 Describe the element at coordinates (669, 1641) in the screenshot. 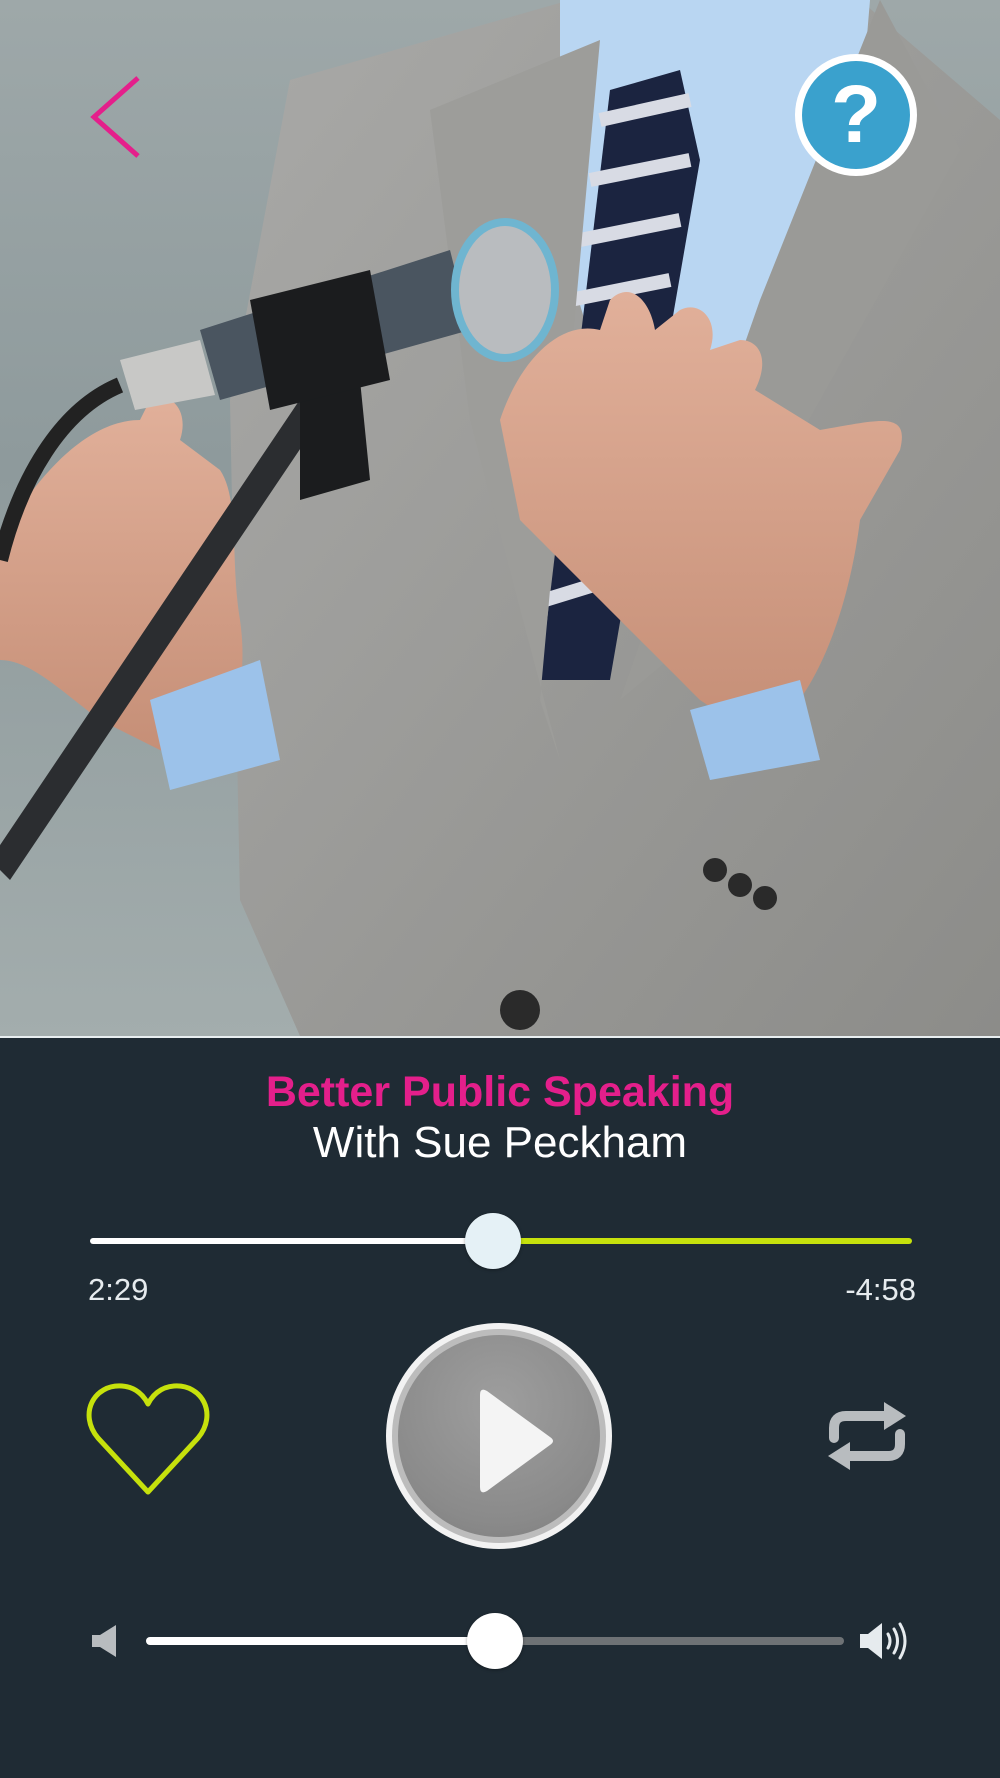

I see `volume-rest` at that location.